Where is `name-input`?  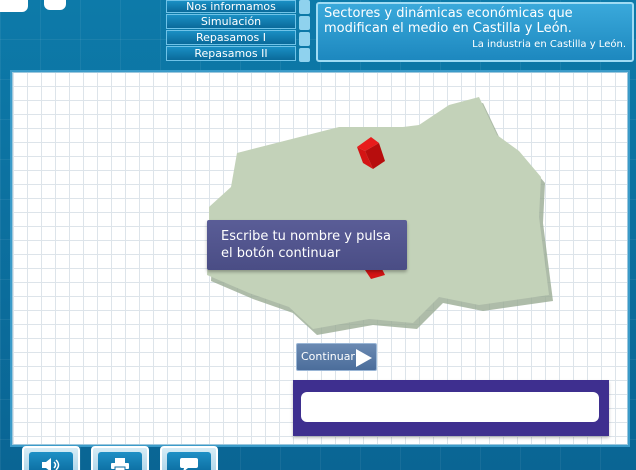
name-input is located at coordinates (450, 407).